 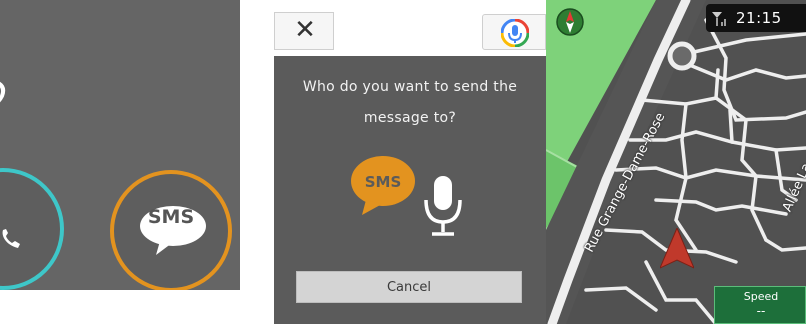 I want to click on speed-indicator: Speed --, so click(x=760, y=305).